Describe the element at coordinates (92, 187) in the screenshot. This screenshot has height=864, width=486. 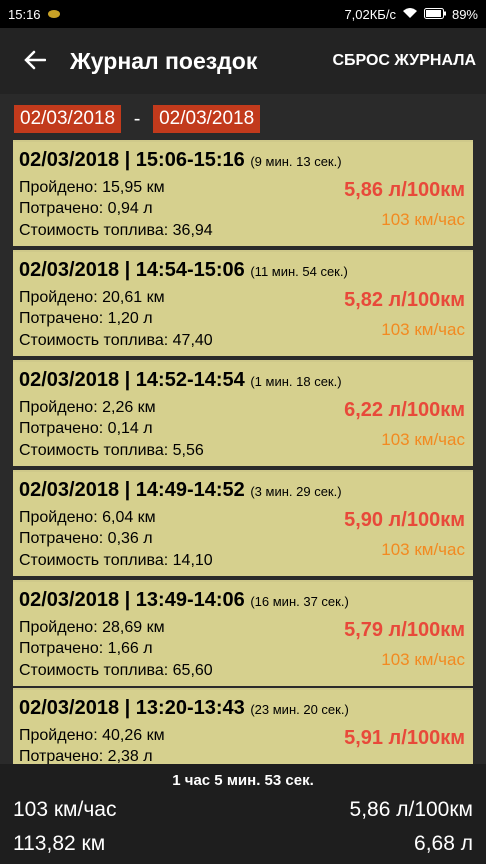
I see `trip-distance: Пройдено: 15,95 км` at that location.